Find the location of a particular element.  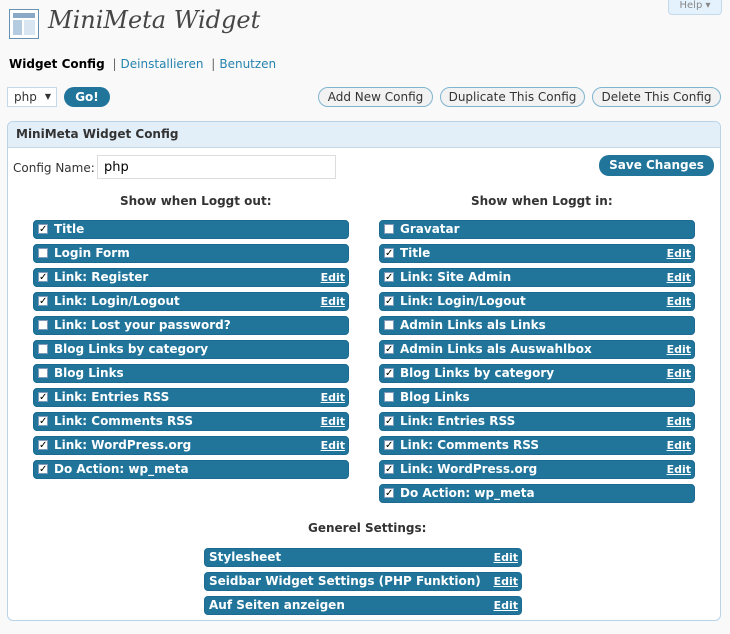

logged-out-option: ✓ Link: Login/Logout Edit is located at coordinates (191, 301).